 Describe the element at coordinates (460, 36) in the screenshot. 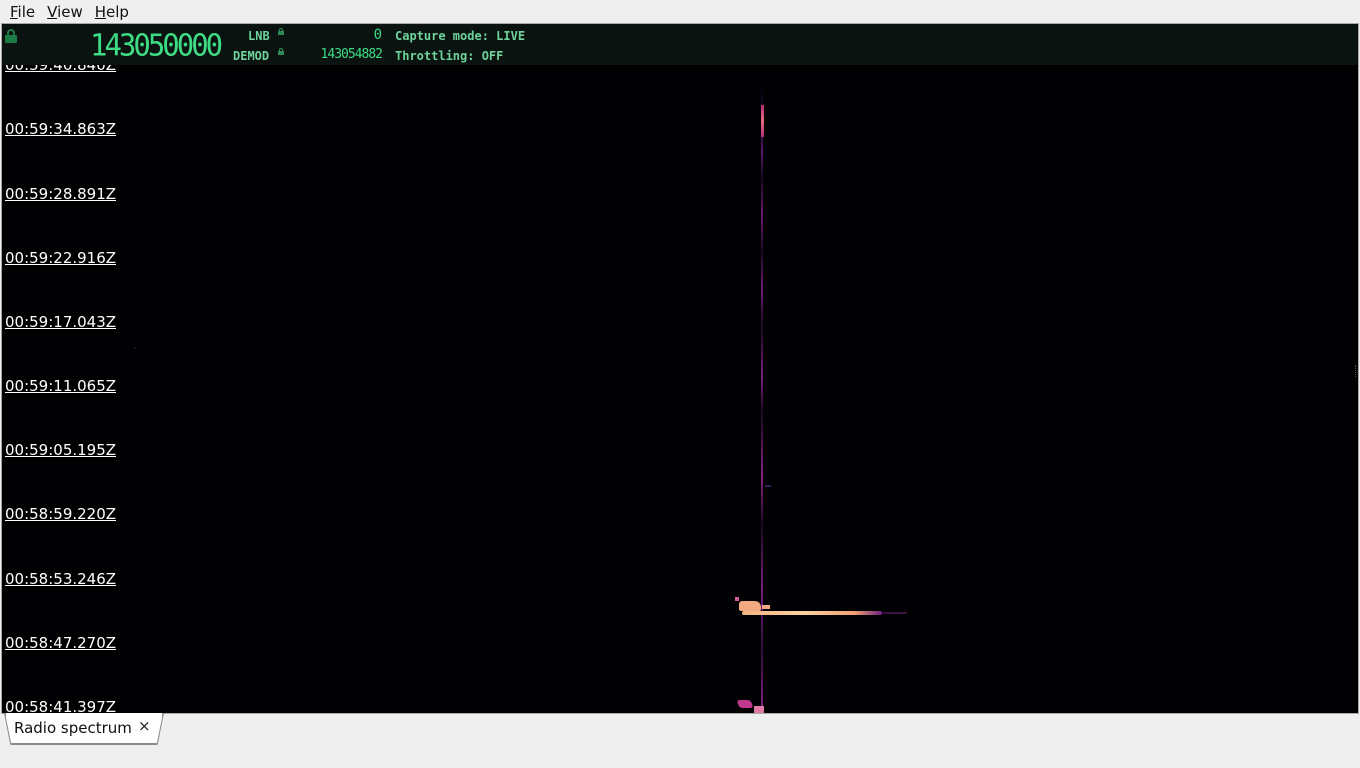

I see `capture-mode-status: Capture mode: LIVE` at that location.